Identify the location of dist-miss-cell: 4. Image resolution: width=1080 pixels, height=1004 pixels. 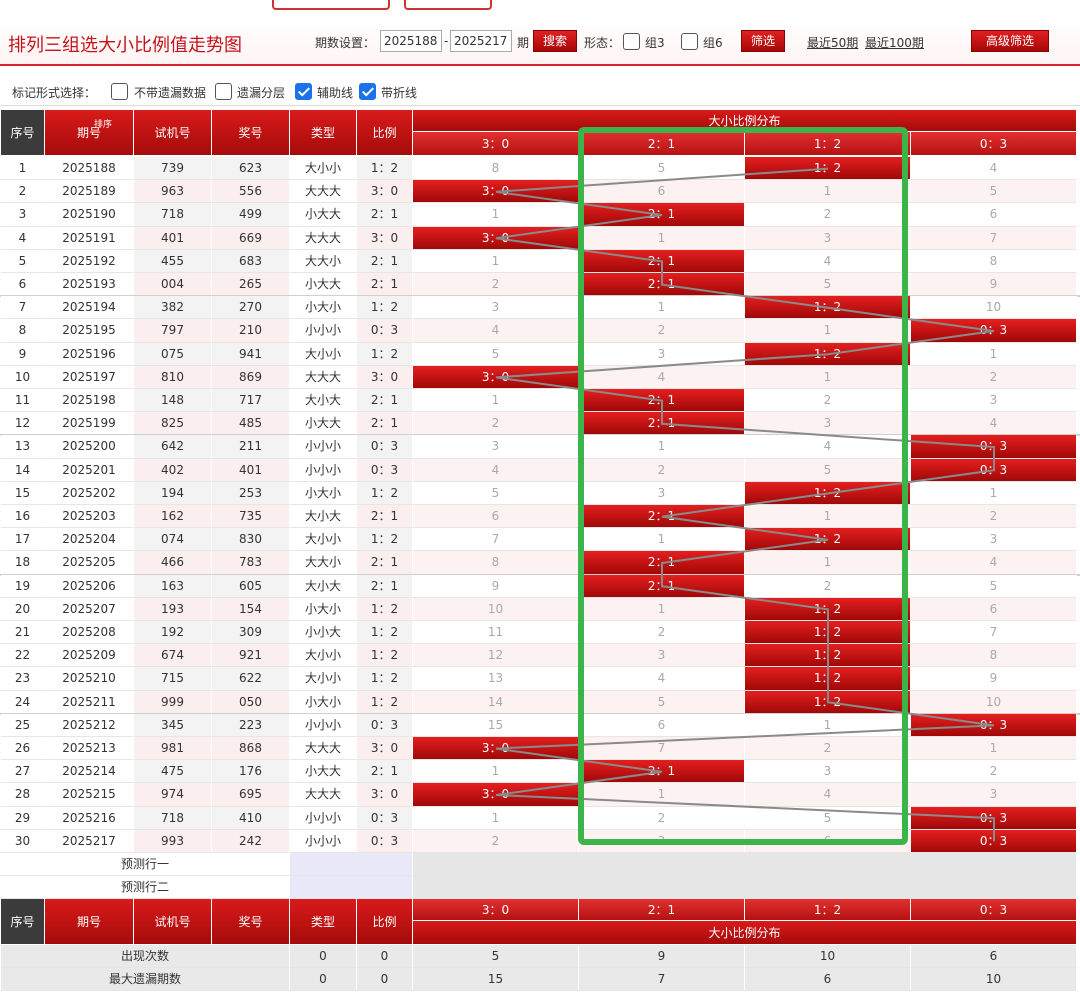
(496, 470).